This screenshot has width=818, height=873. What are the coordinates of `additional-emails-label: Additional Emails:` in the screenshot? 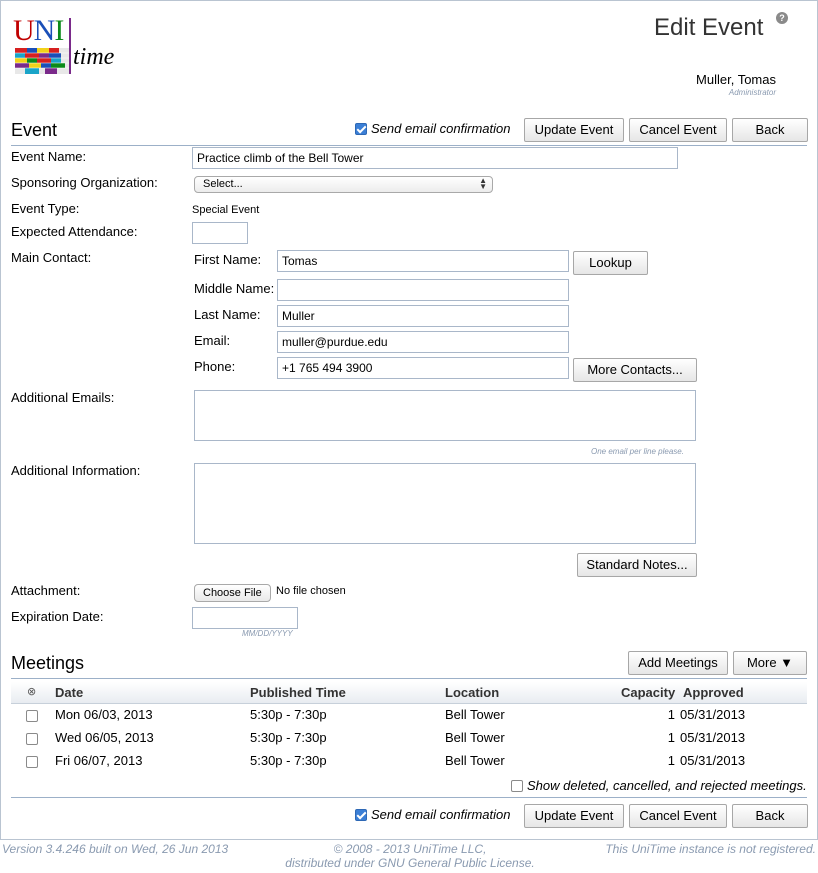 It's located at (63, 397).